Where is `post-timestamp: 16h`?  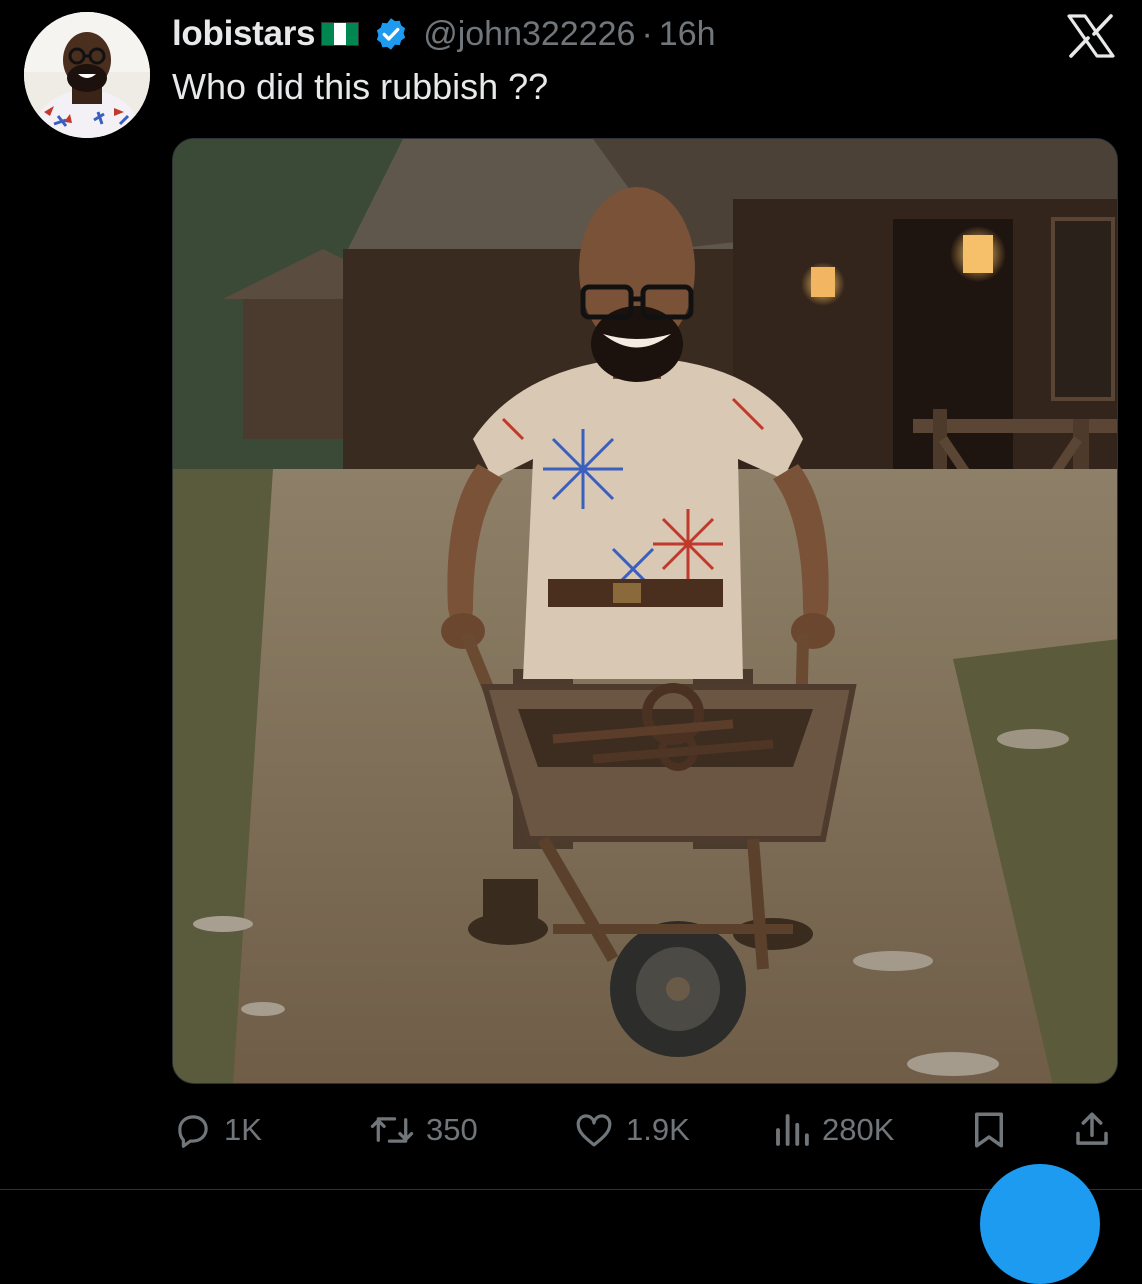
post-timestamp: 16h is located at coordinates (687, 34).